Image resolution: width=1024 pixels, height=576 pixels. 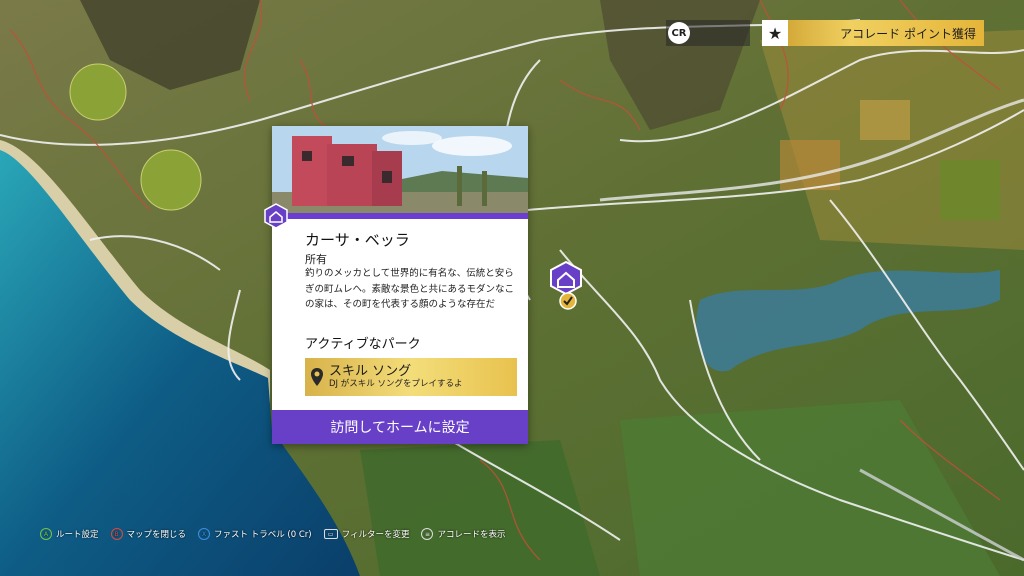 What do you see at coordinates (46, 534) in the screenshot?
I see `a-button-icon: A` at bounding box center [46, 534].